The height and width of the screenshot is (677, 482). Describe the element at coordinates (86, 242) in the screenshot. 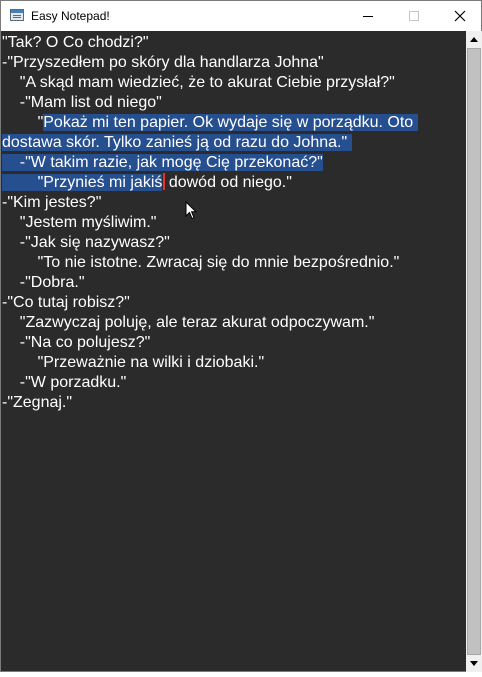

I see `text-line: -"Jak się nazywasz?"` at that location.